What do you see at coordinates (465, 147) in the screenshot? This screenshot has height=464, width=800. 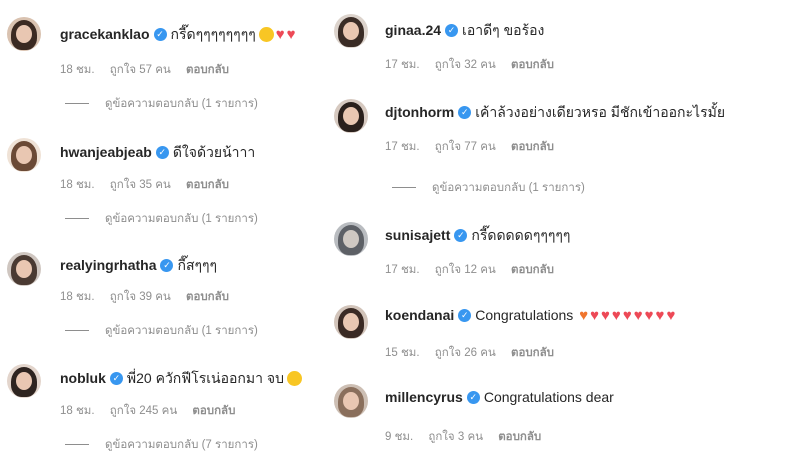 I see `comment-likes: ถูกใจ 77 คน` at bounding box center [465, 147].